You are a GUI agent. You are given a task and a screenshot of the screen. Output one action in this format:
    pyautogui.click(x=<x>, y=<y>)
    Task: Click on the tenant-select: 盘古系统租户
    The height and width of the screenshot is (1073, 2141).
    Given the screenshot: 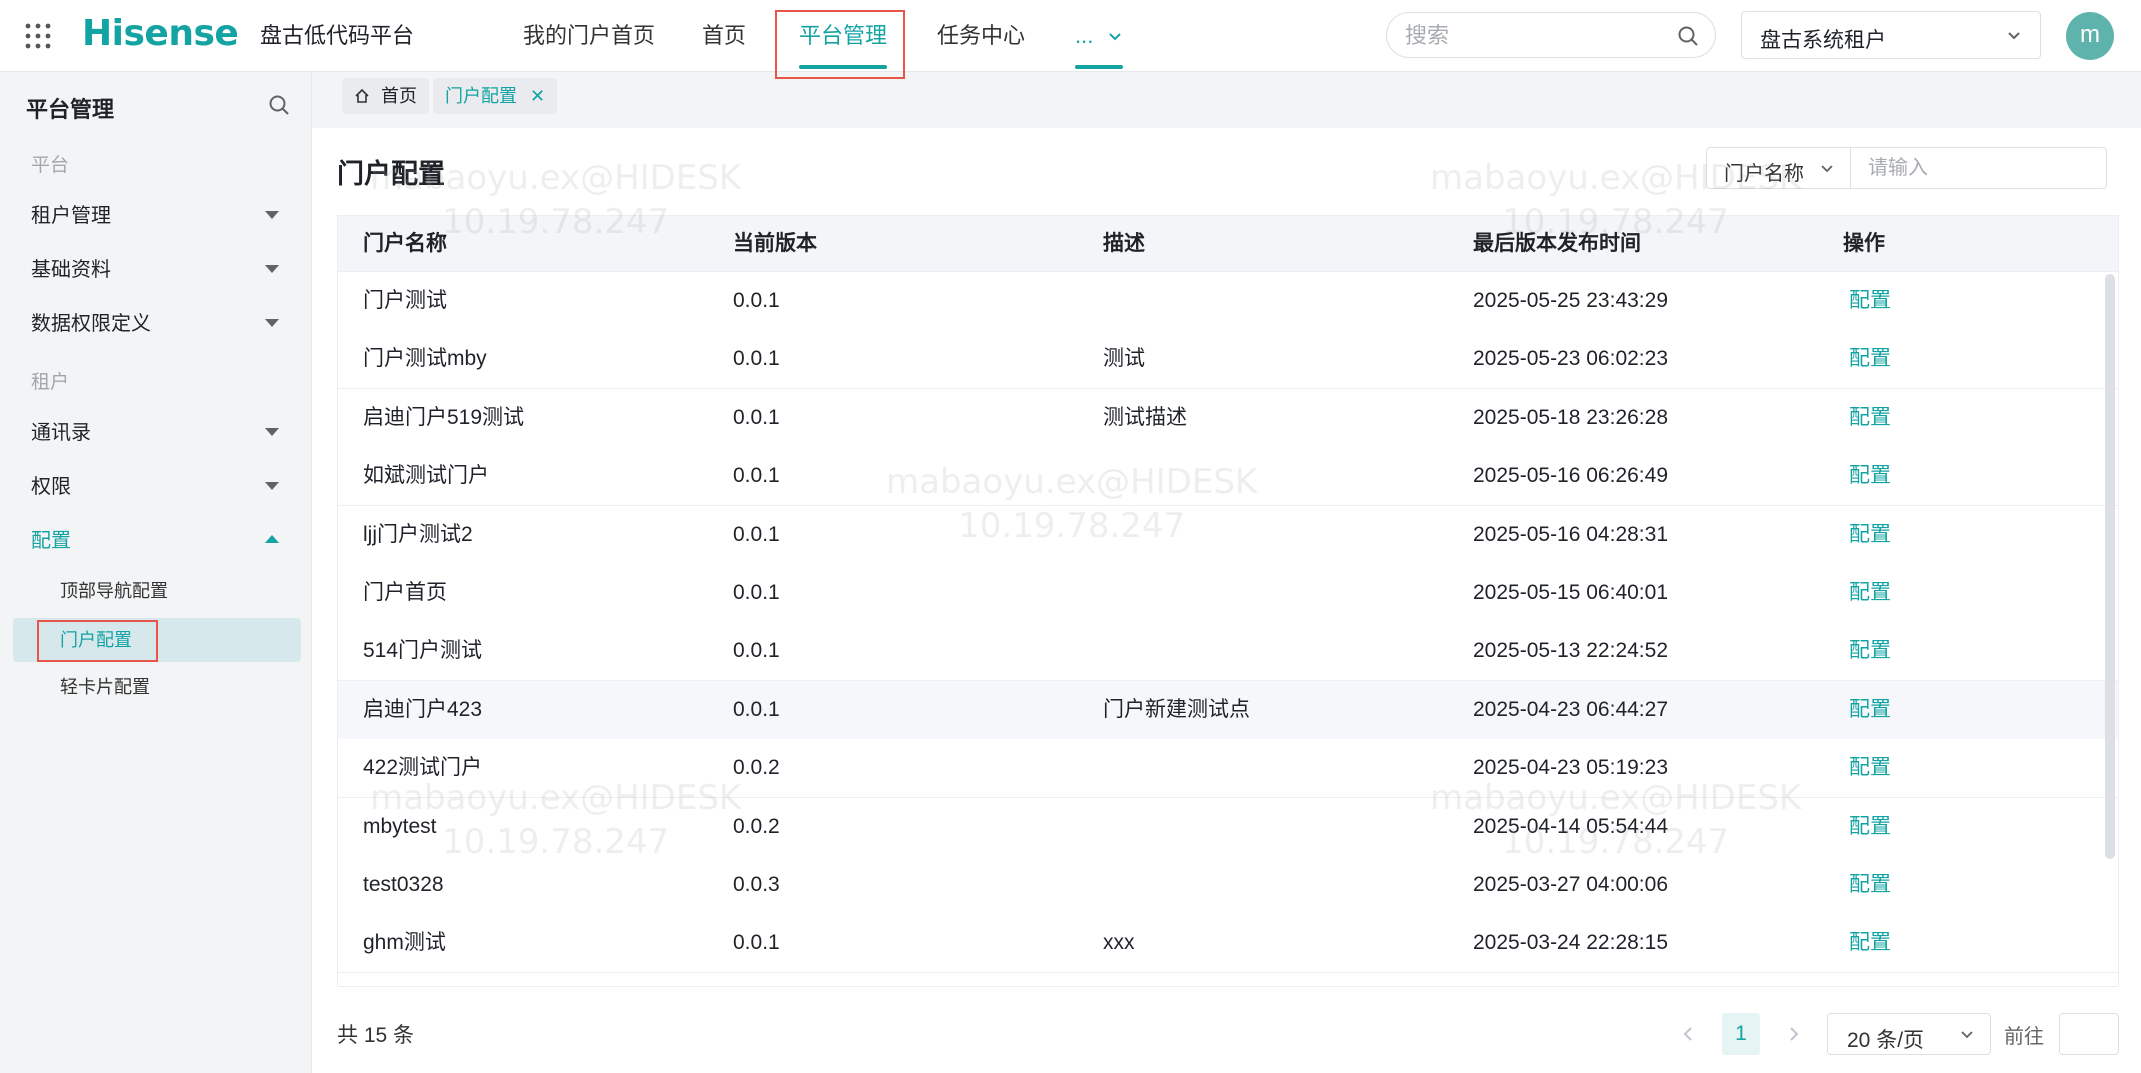 What is the action you would take?
    pyautogui.click(x=1891, y=35)
    